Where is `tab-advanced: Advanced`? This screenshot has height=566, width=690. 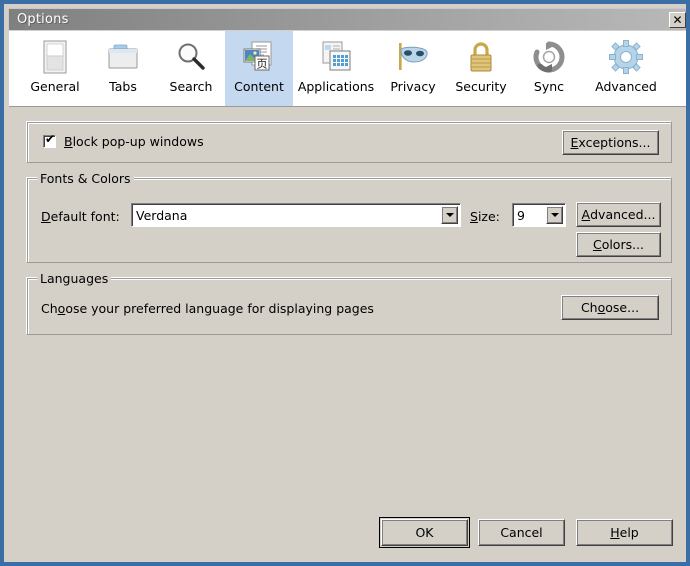 tab-advanced: Advanced is located at coordinates (626, 68).